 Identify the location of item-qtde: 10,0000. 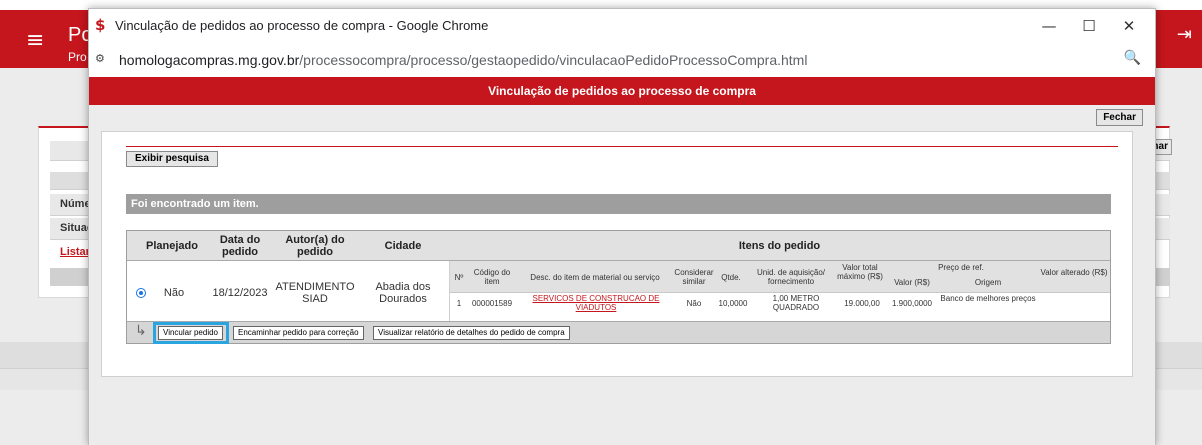
(733, 303).